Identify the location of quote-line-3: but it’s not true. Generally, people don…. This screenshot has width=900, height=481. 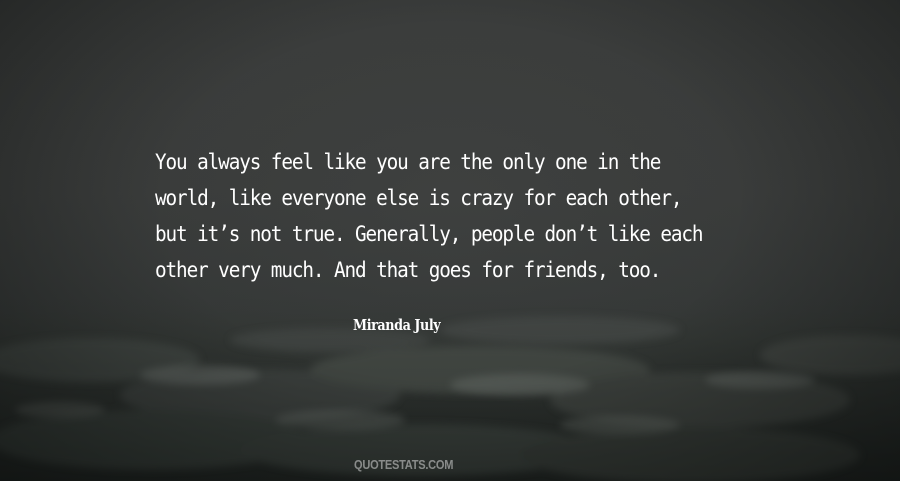
(429, 234).